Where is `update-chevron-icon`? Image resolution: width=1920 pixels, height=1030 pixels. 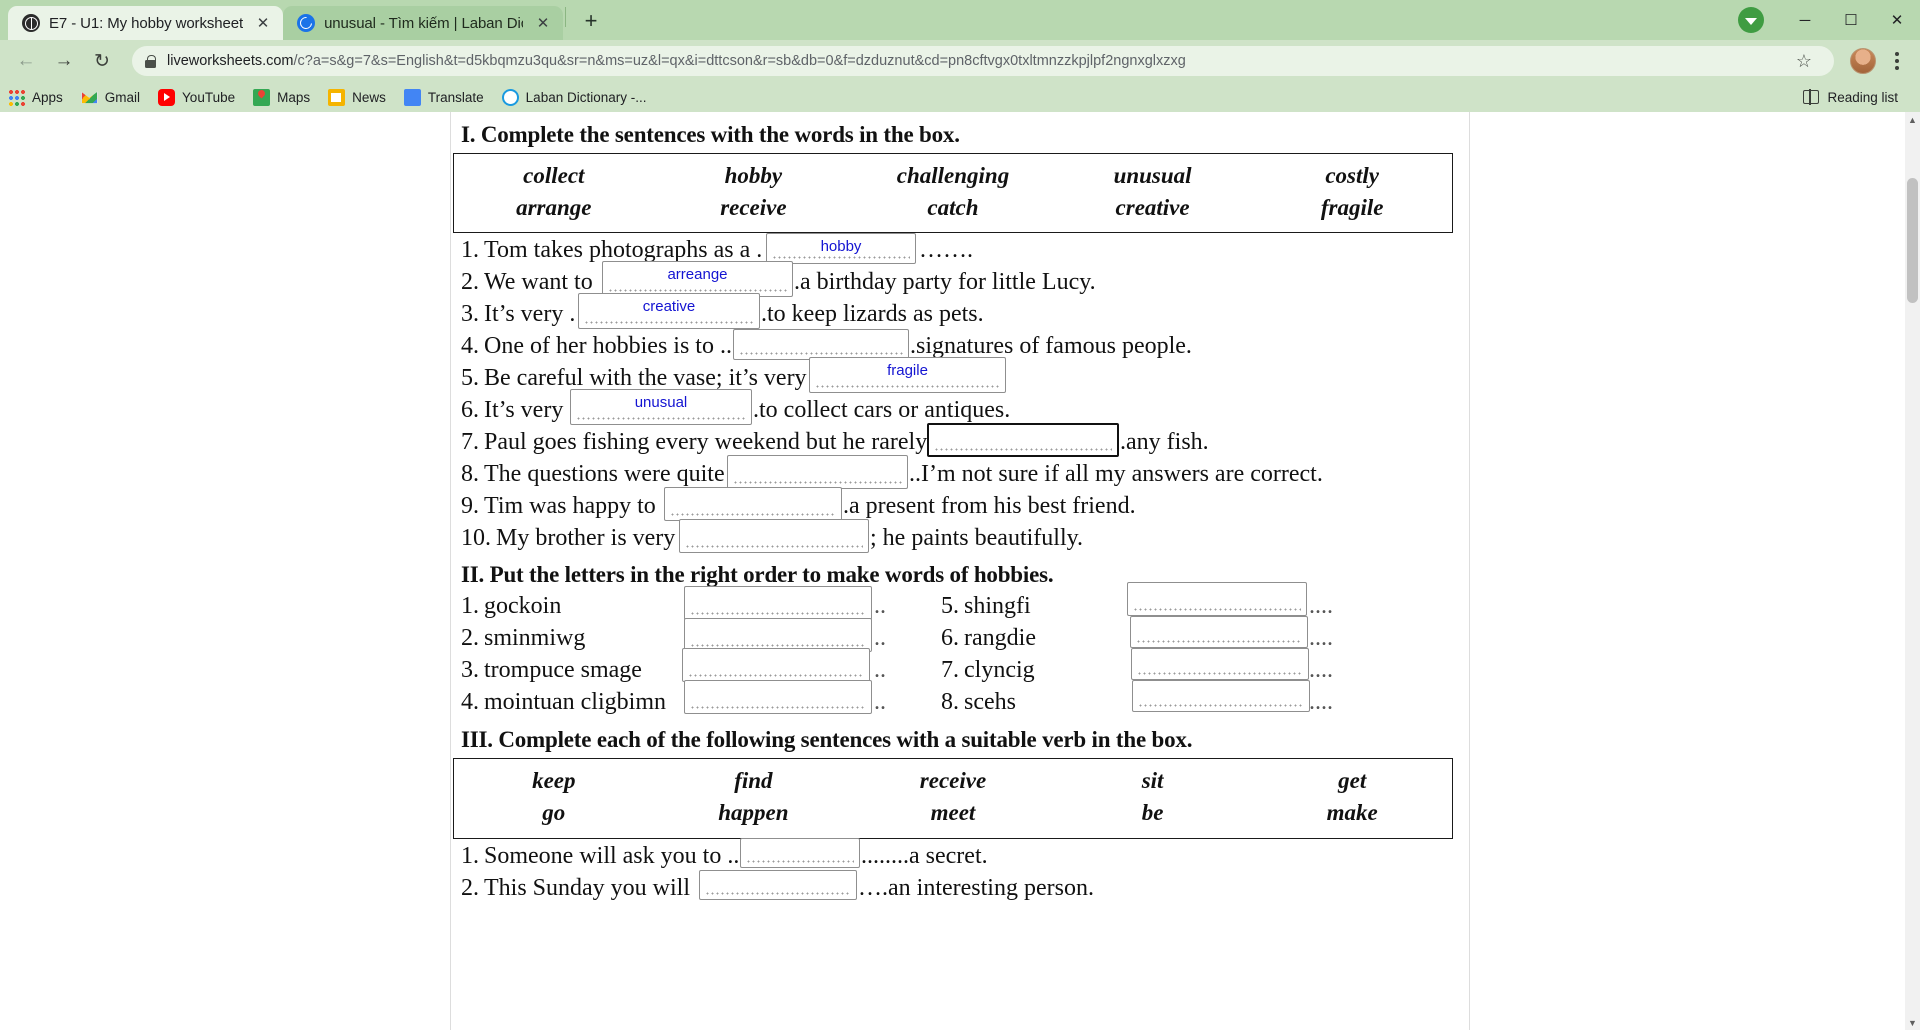 update-chevron-icon is located at coordinates (1751, 20).